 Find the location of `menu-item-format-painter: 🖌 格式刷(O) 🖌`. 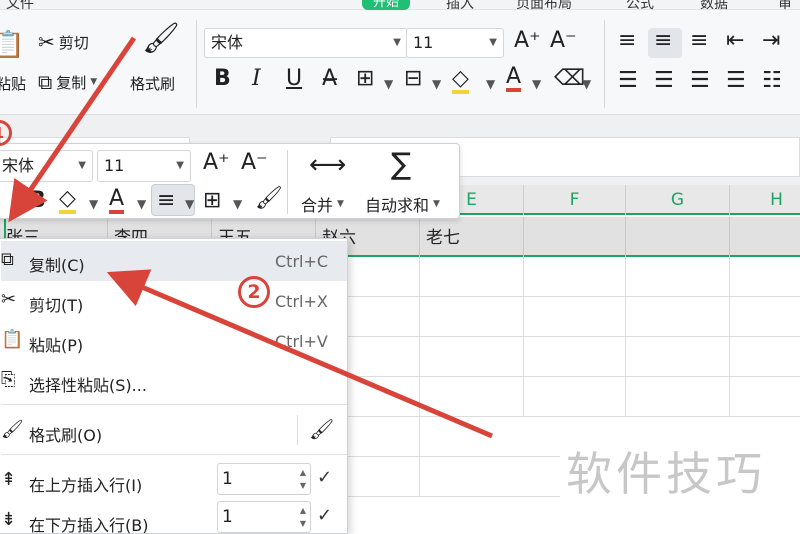

menu-item-format-painter: 🖌 格式刷(O) 🖌 is located at coordinates (174, 431).